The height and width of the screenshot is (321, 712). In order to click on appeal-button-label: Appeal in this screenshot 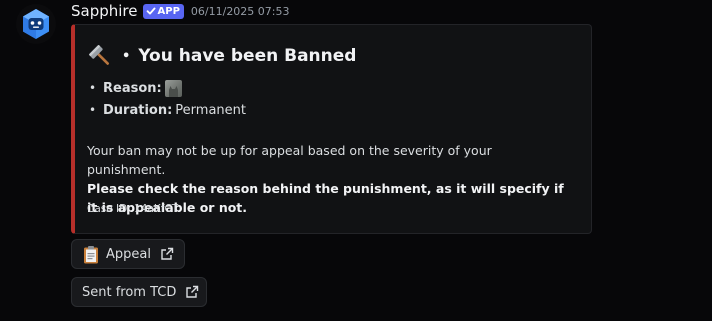, I will do `click(128, 254)`.